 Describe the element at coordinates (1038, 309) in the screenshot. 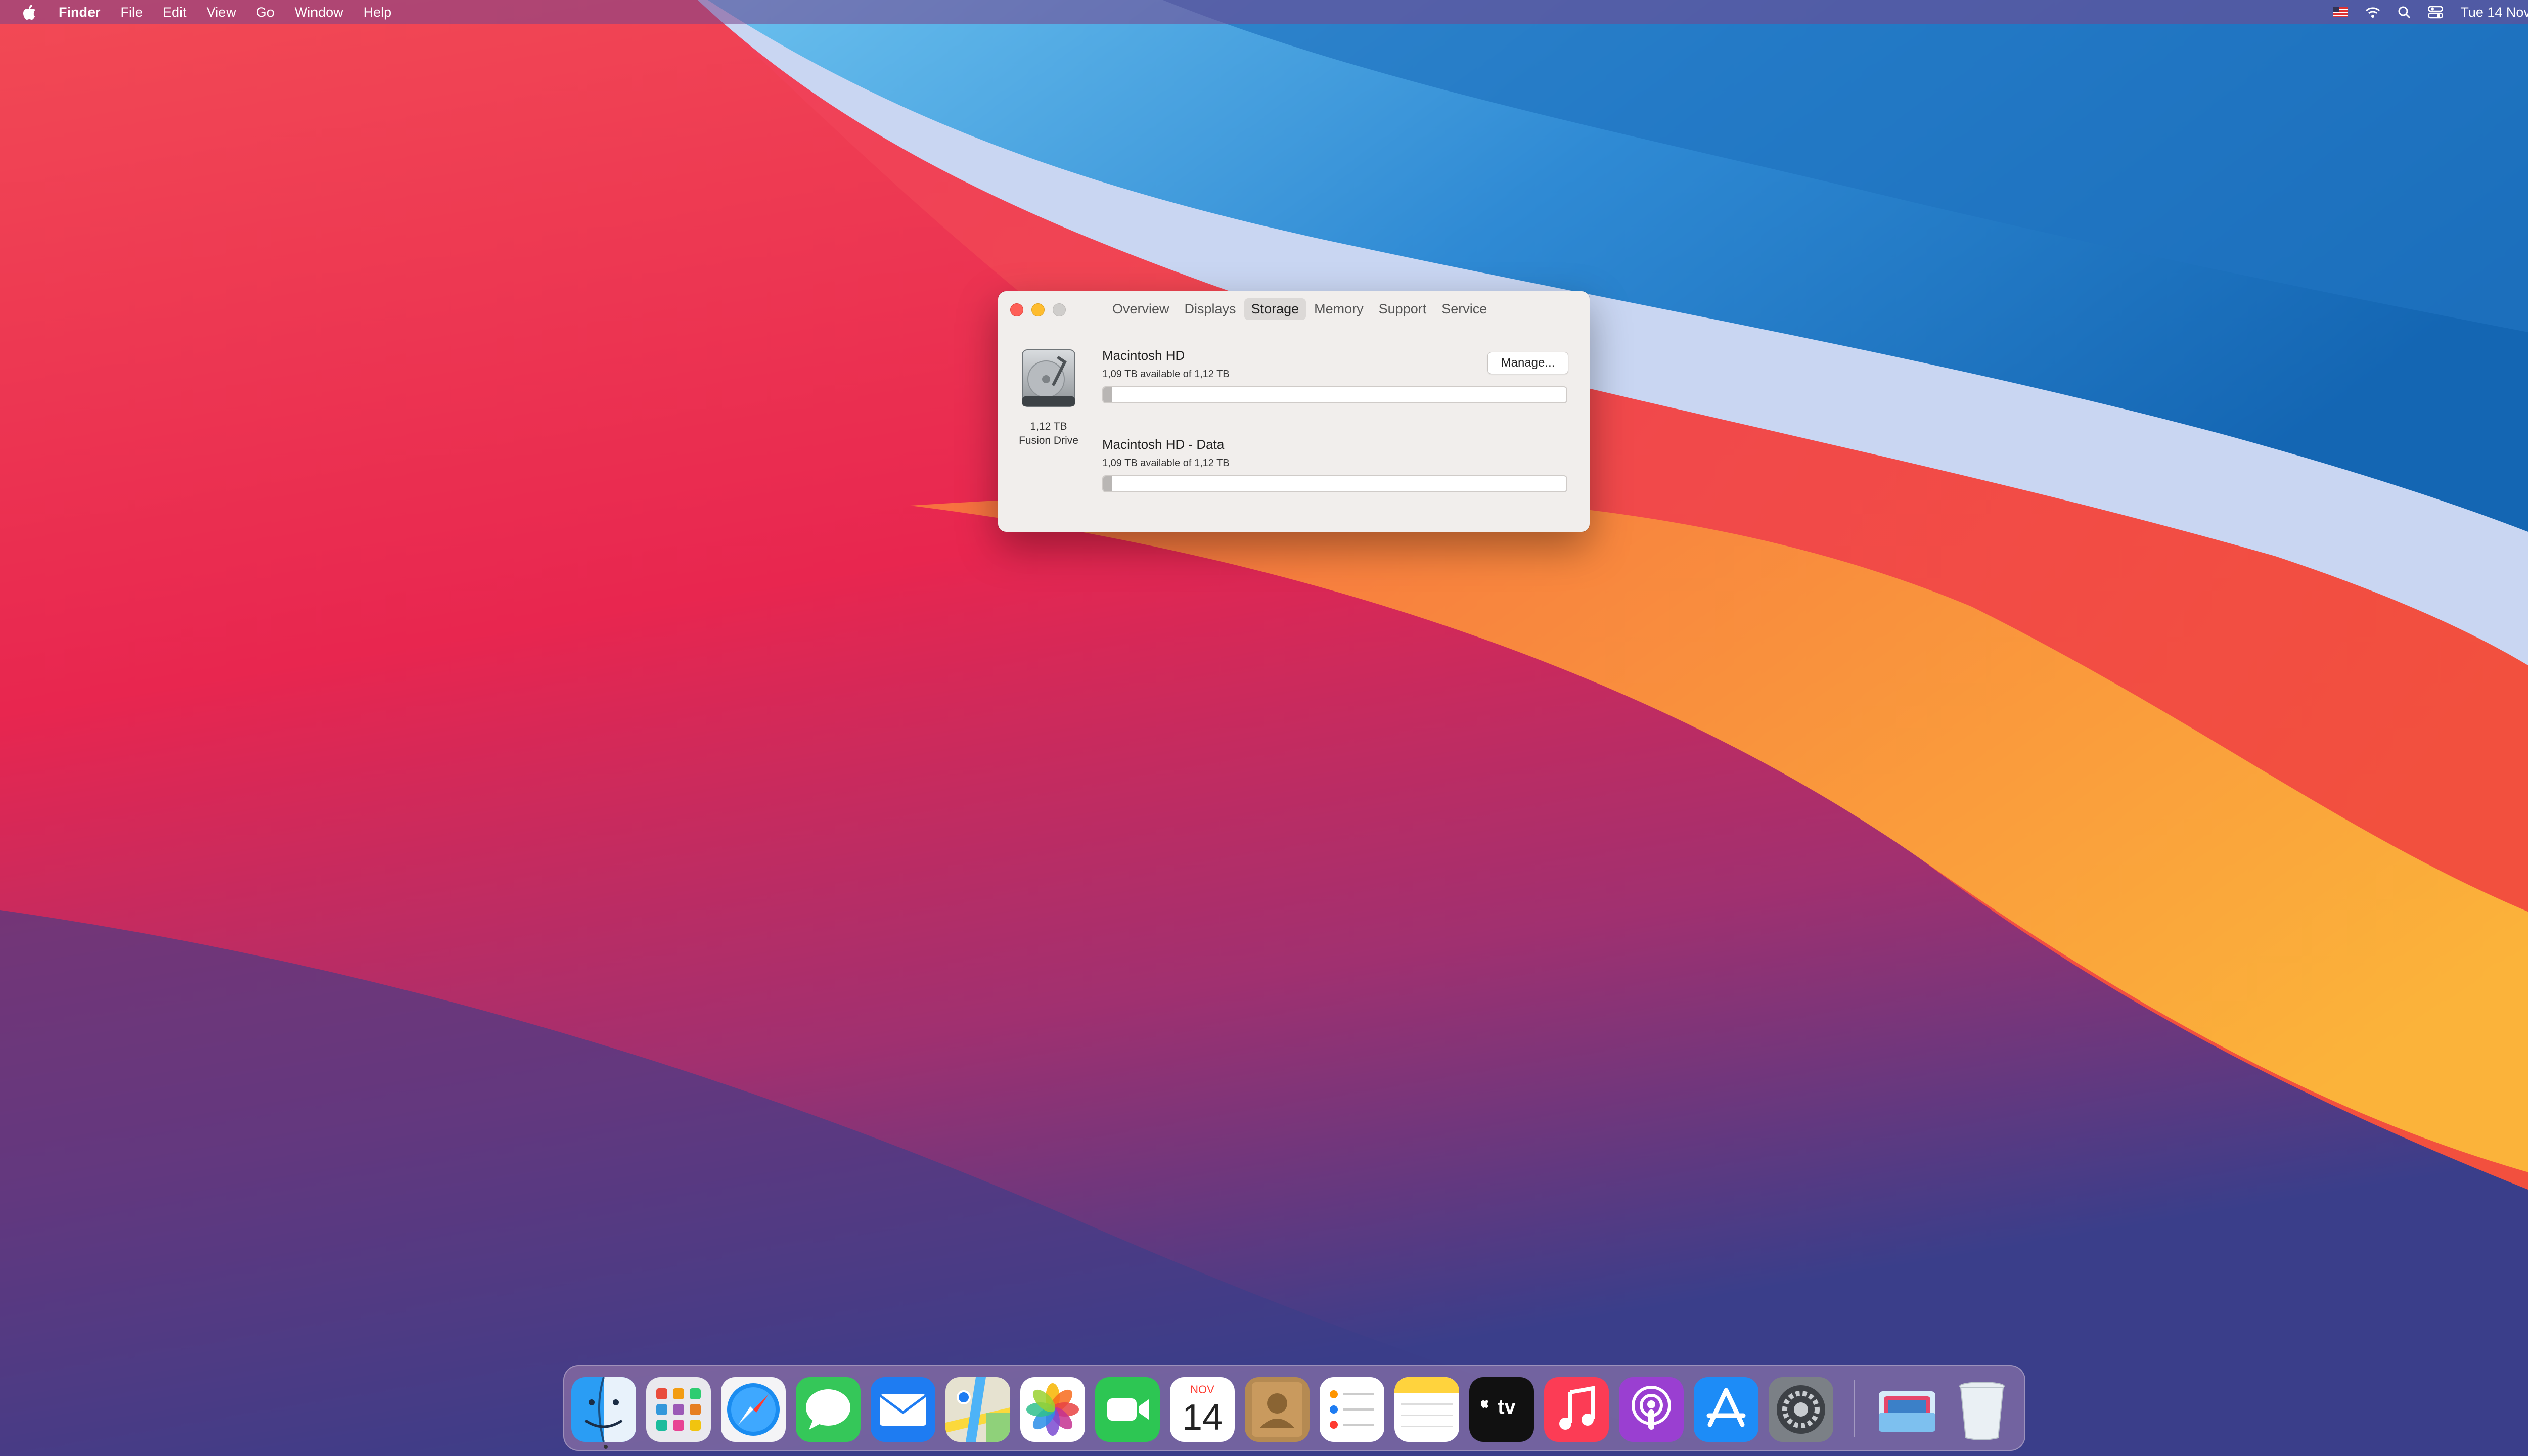

I see `minimize-button` at that location.